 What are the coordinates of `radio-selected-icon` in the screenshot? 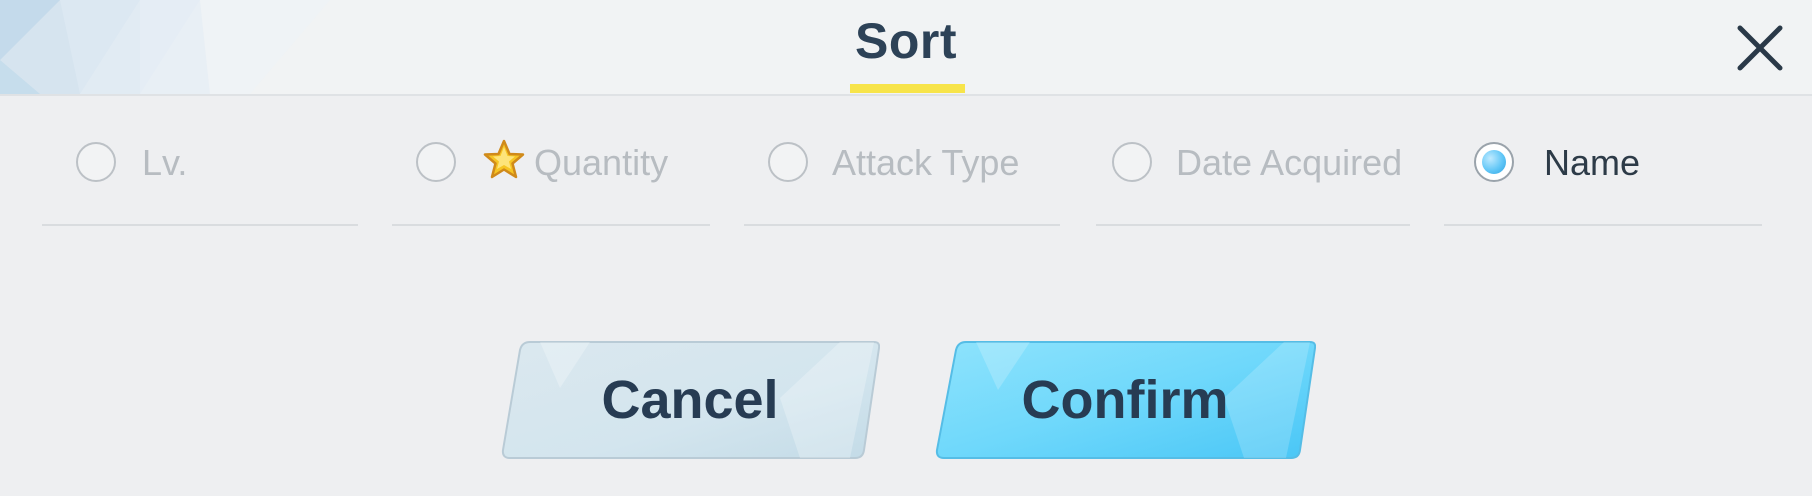 It's located at (1494, 162).